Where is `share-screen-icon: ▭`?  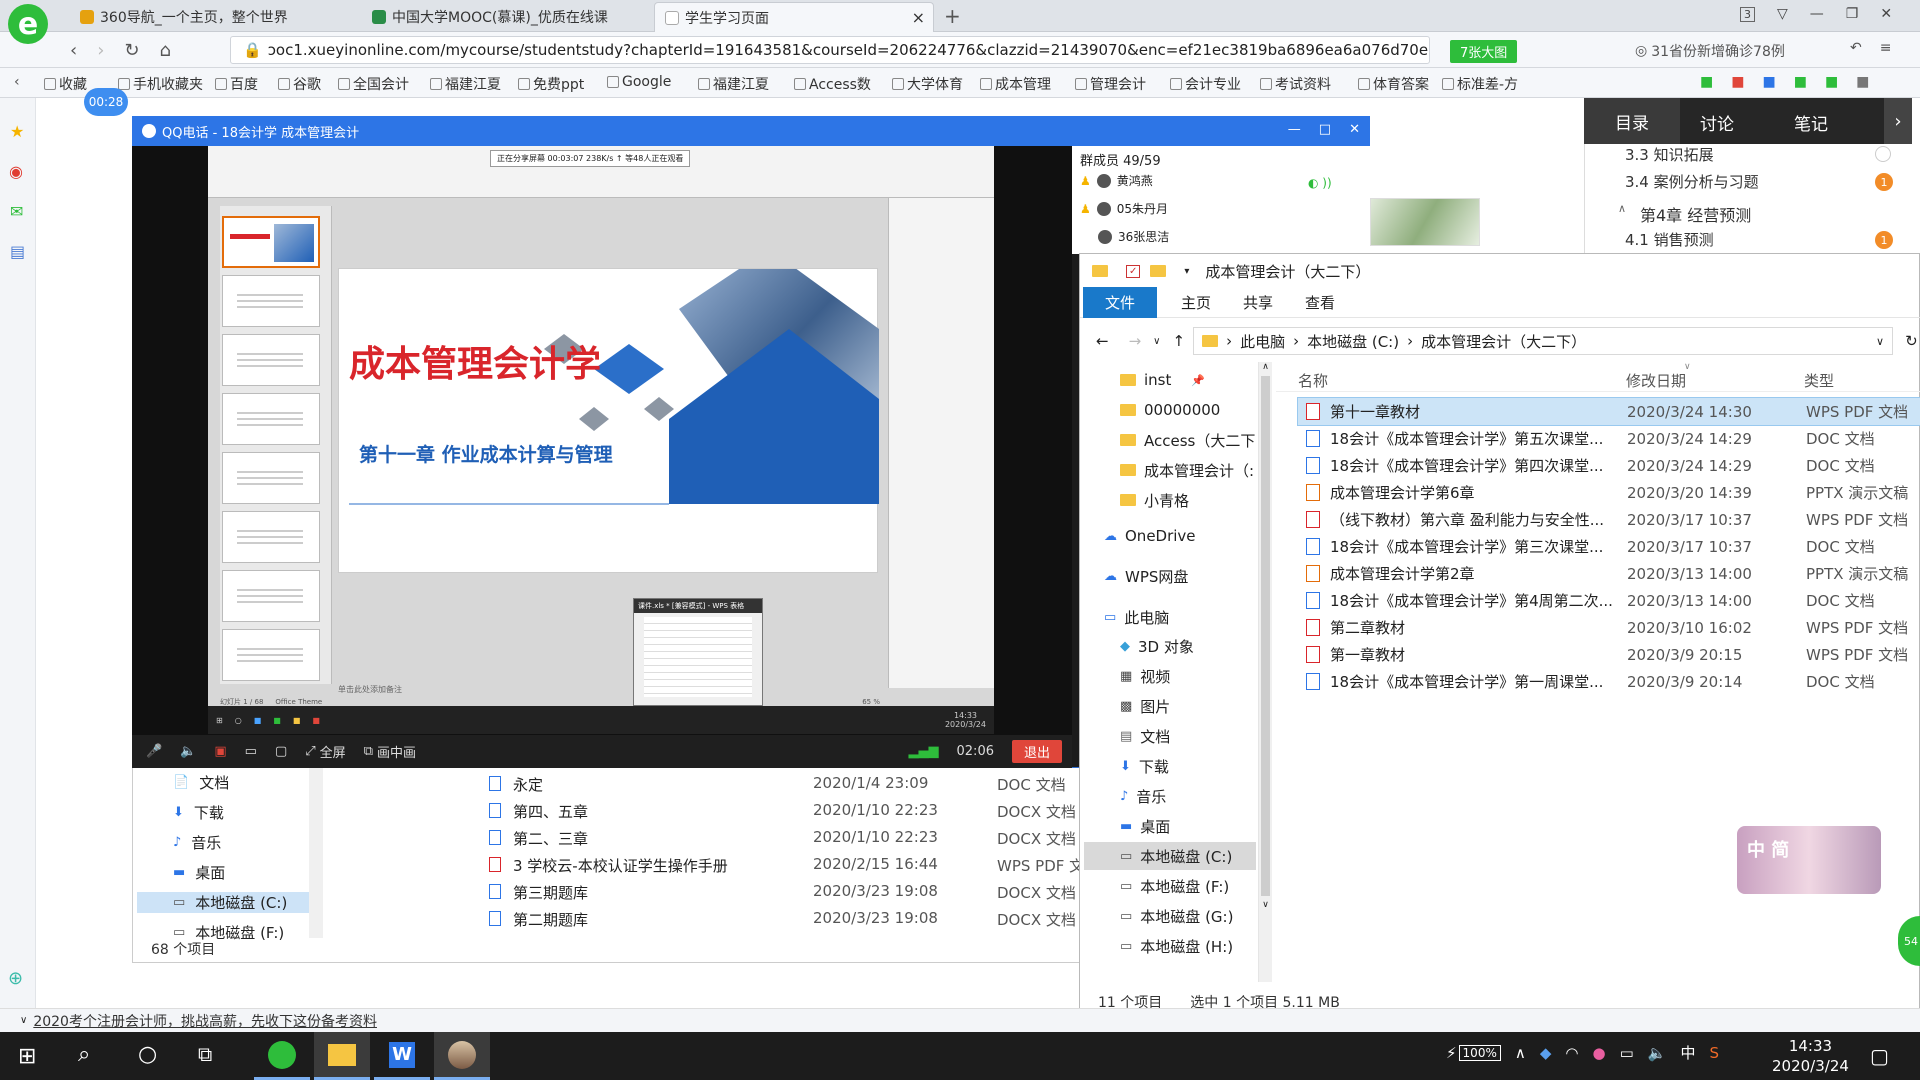 share-screen-icon: ▭ is located at coordinates (251, 751).